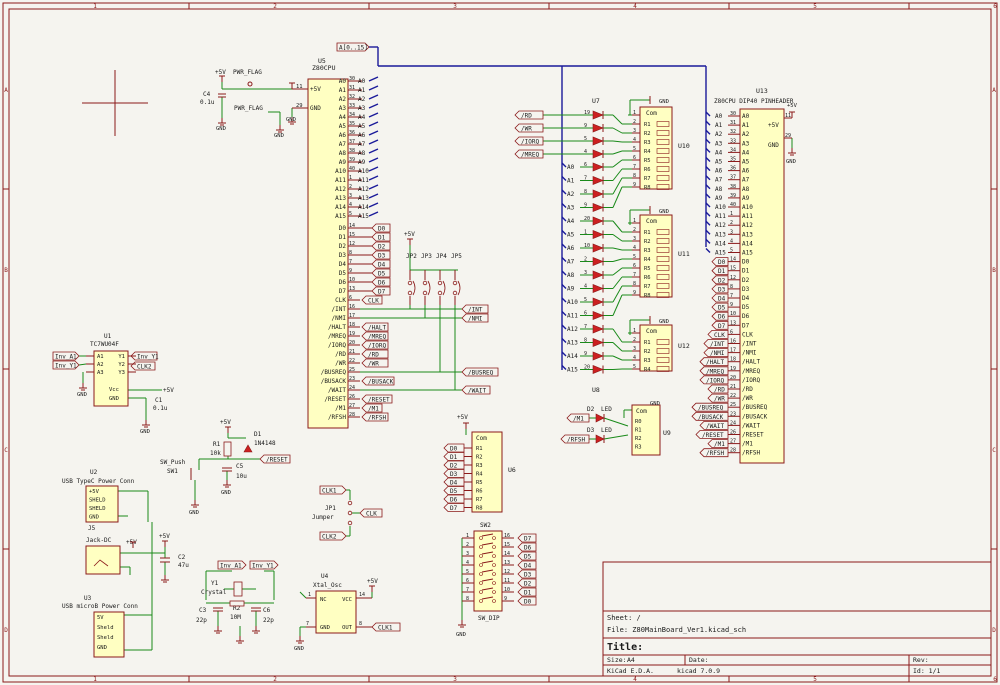 The height and width of the screenshot is (685, 1000). What do you see at coordinates (684, 346) in the screenshot?
I see `rnet-ref: U12` at bounding box center [684, 346].